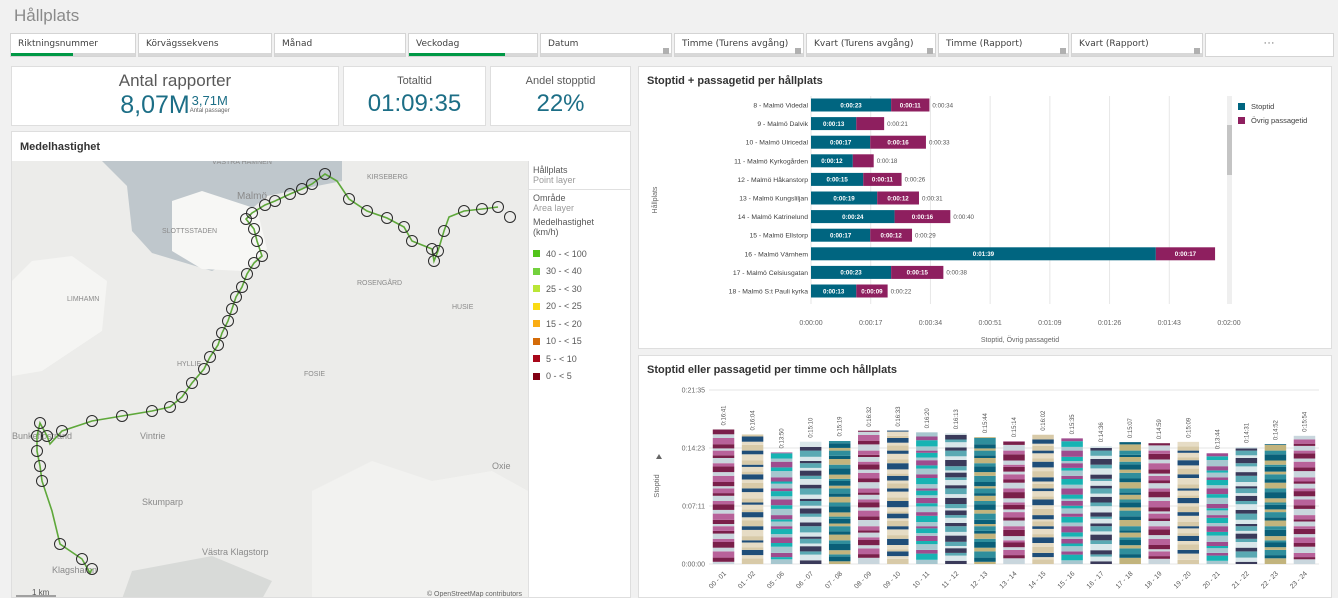 Image resolution: width=1338 pixels, height=598 pixels. Describe the element at coordinates (725, 415) in the screenshot. I see `column-total-label: 0:16:41` at that location.